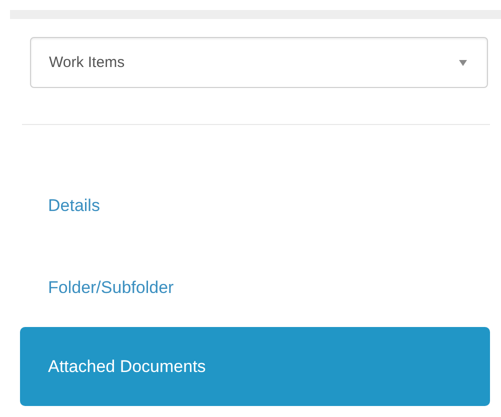 The width and height of the screenshot is (501, 417). Describe the element at coordinates (463, 63) in the screenshot. I see `caret-icon` at that location.